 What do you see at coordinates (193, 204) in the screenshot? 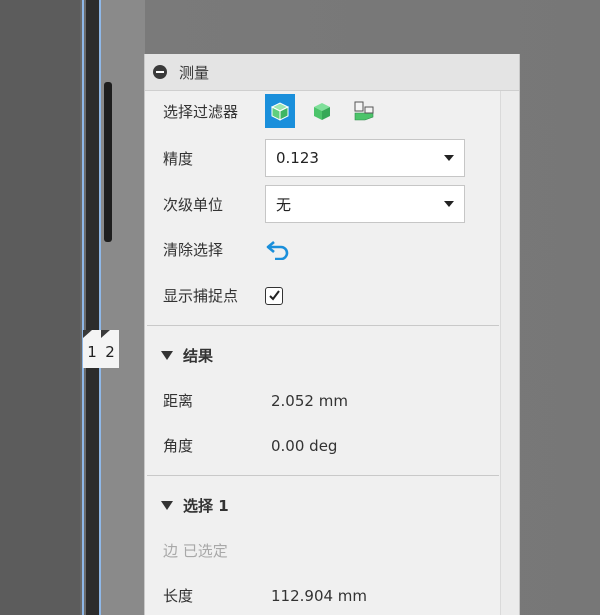
I see `secondary-unit-label: 次级单位` at bounding box center [193, 204].